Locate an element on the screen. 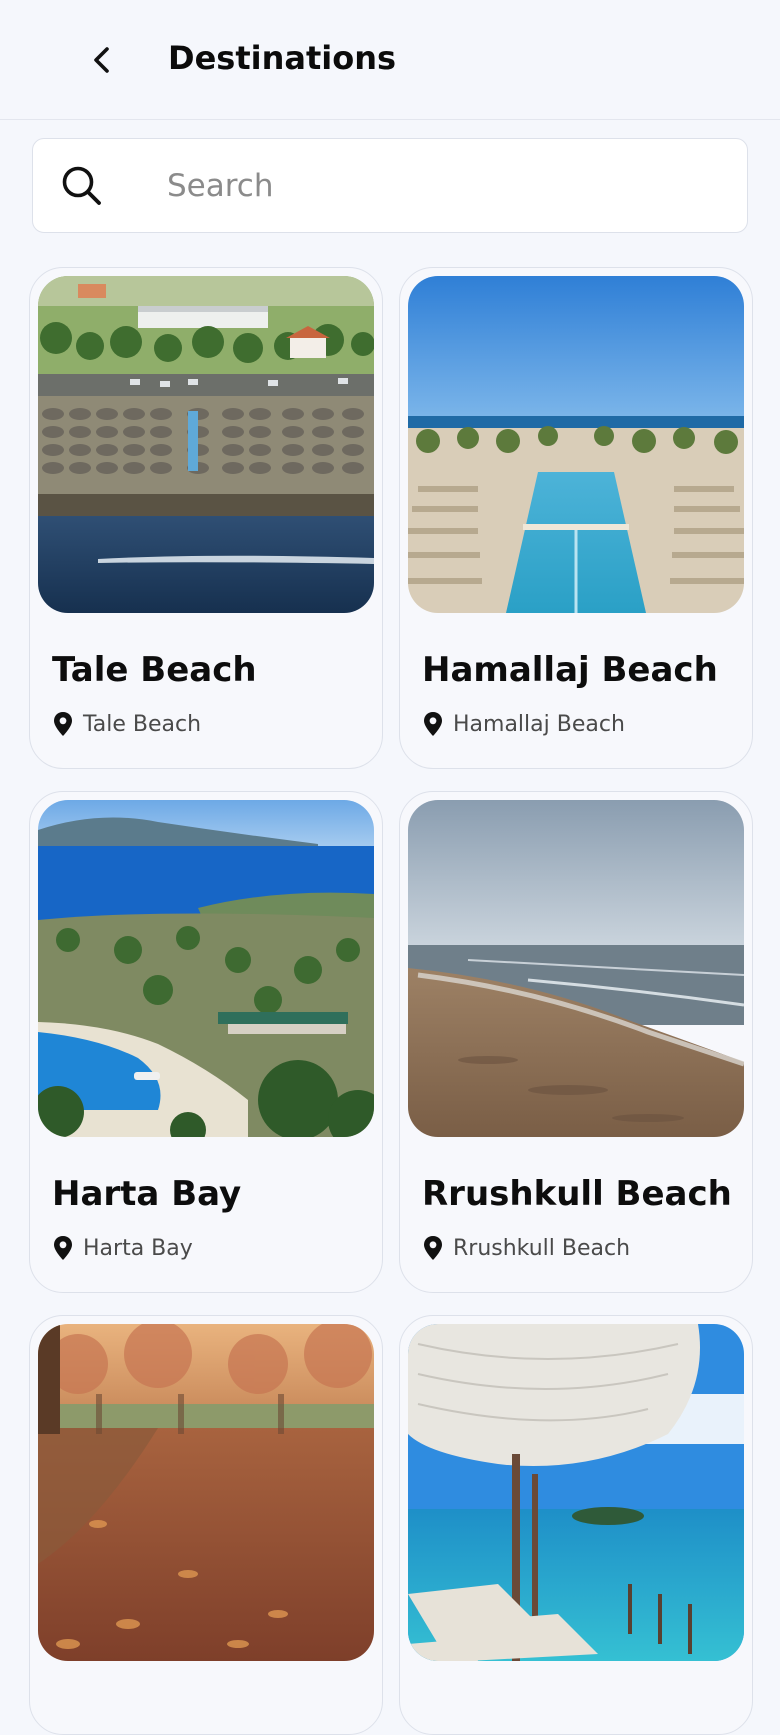 This screenshot has height=1735, width=780. destination-location: Hamallaj Beach is located at coordinates (523, 724).